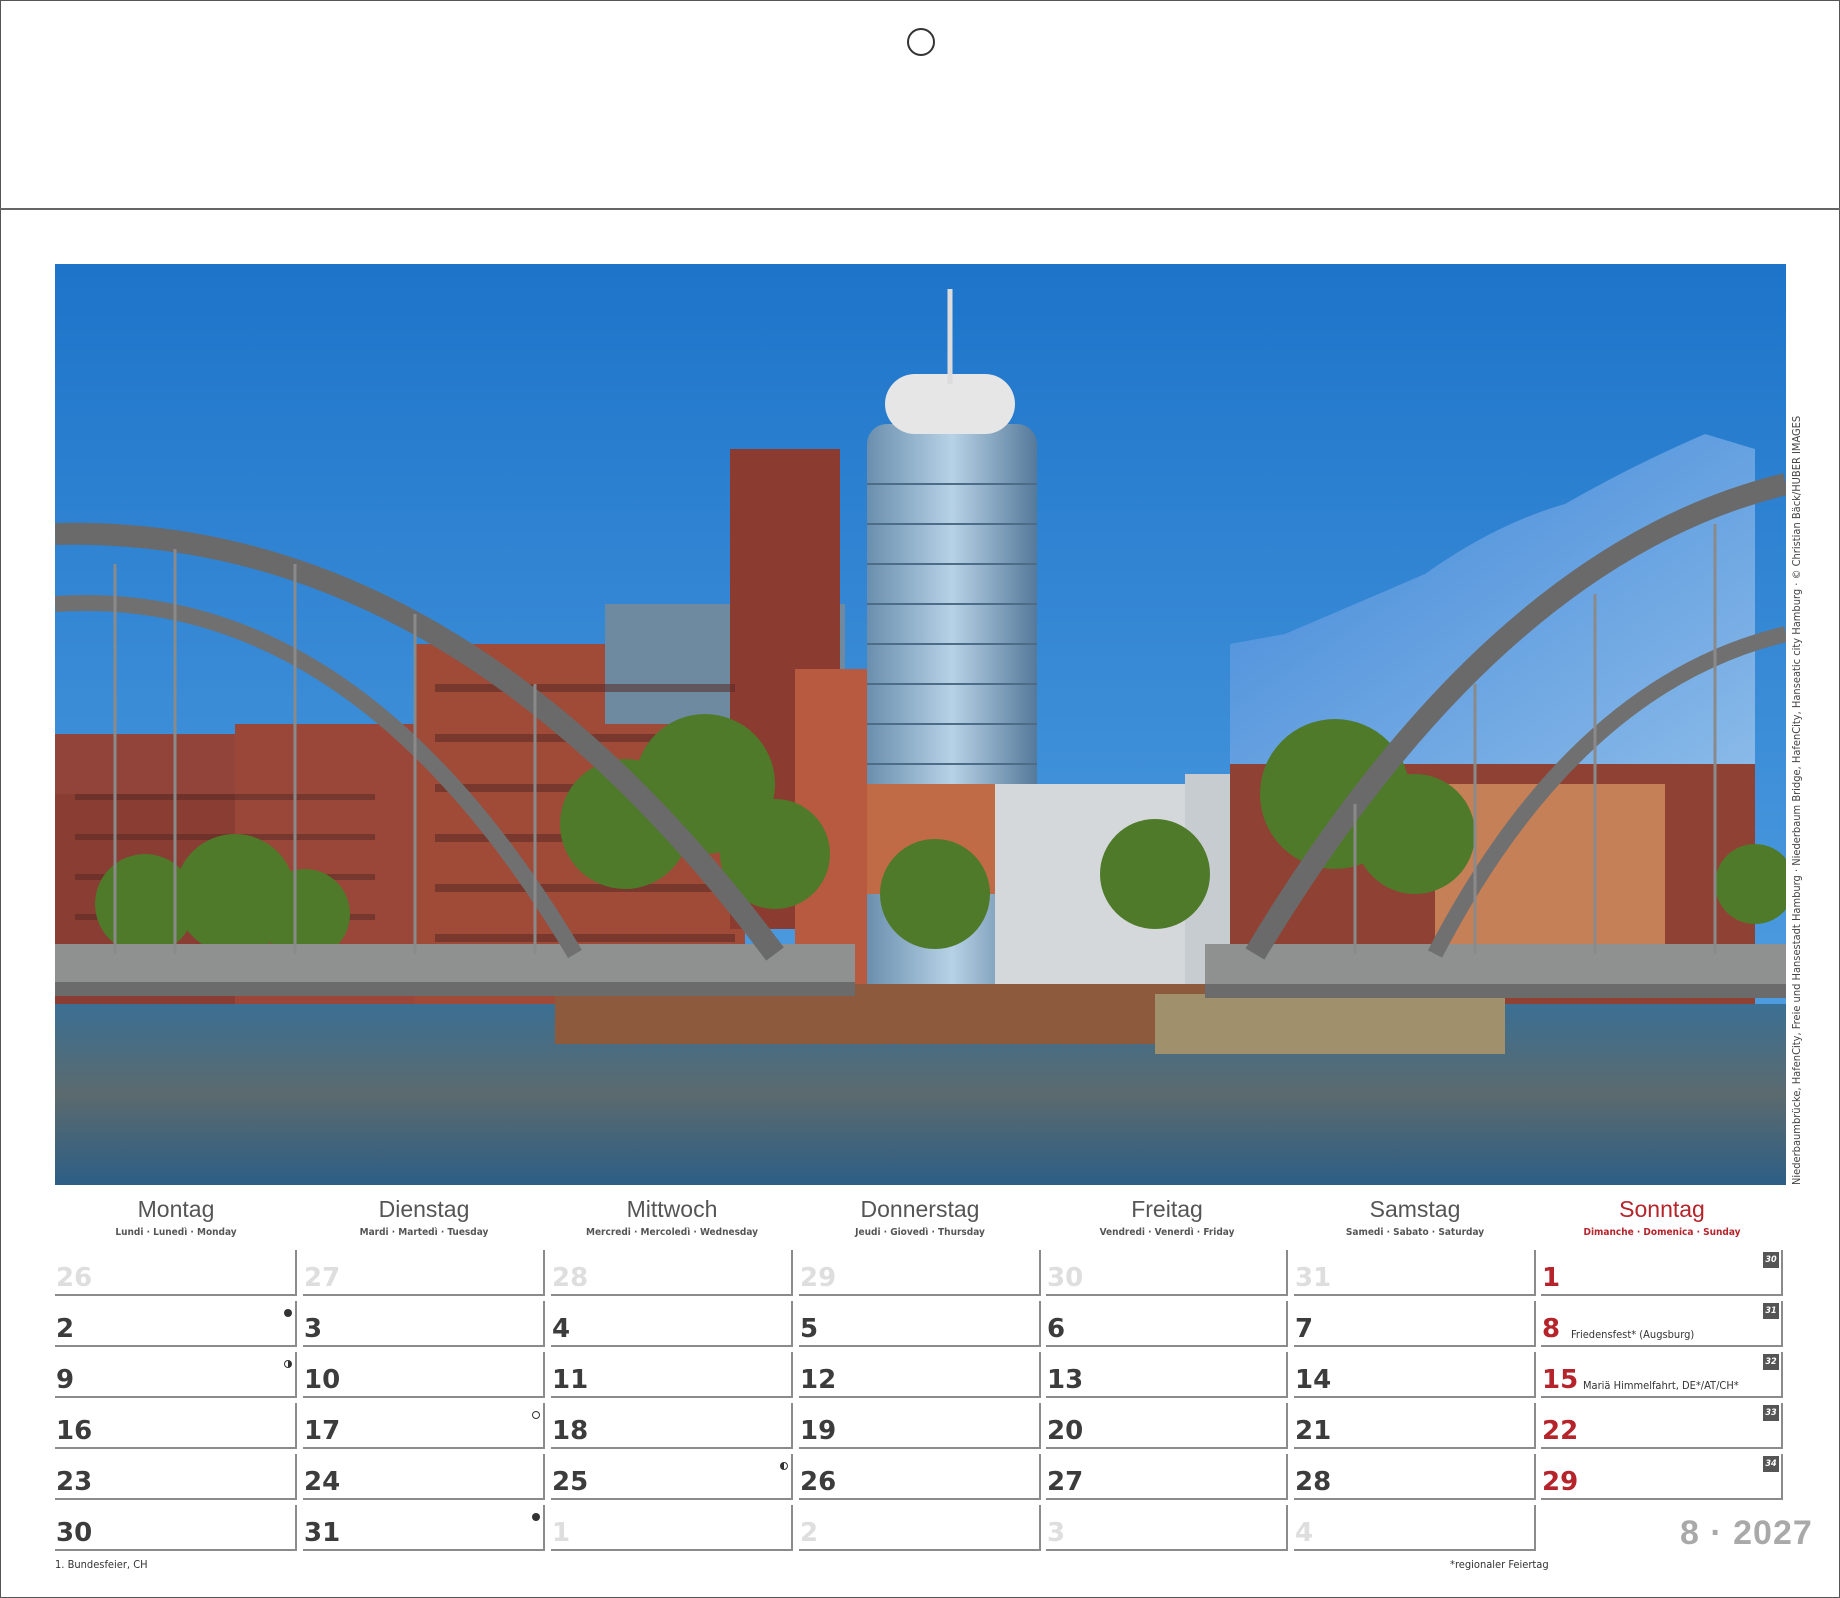  I want to click on day-cell: 11, so click(672, 1375).